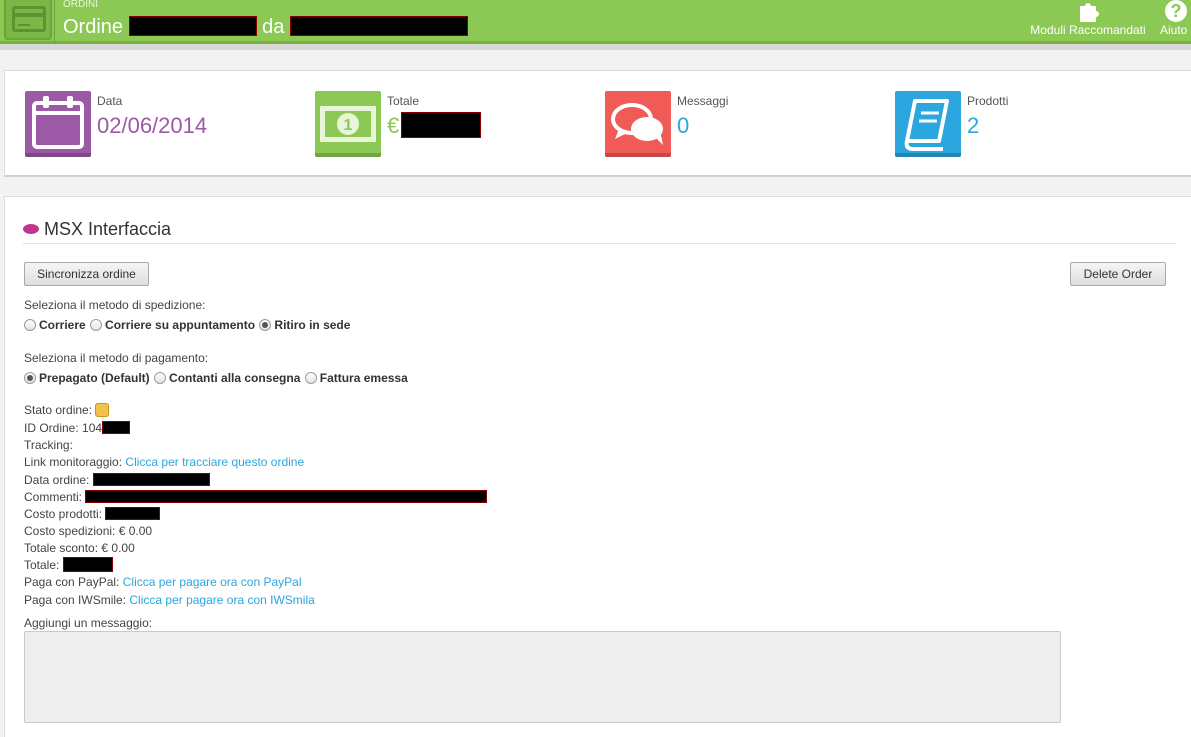  What do you see at coordinates (54, 22) in the screenshot?
I see `header-divider` at bounding box center [54, 22].